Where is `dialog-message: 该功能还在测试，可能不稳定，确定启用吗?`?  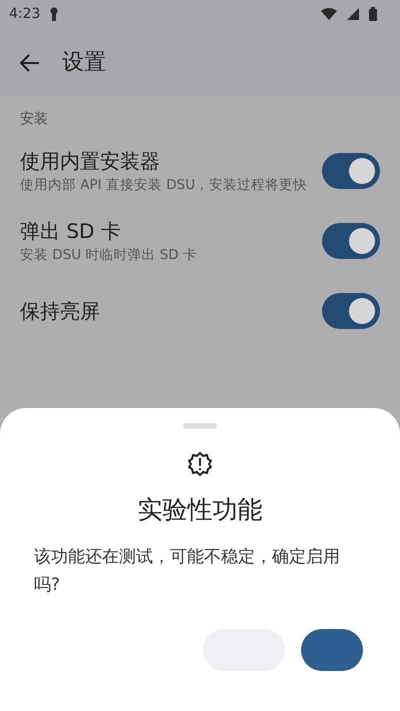
dialog-message: 该功能还在测试，可能不稳定，确定启用吗? is located at coordinates (187, 571).